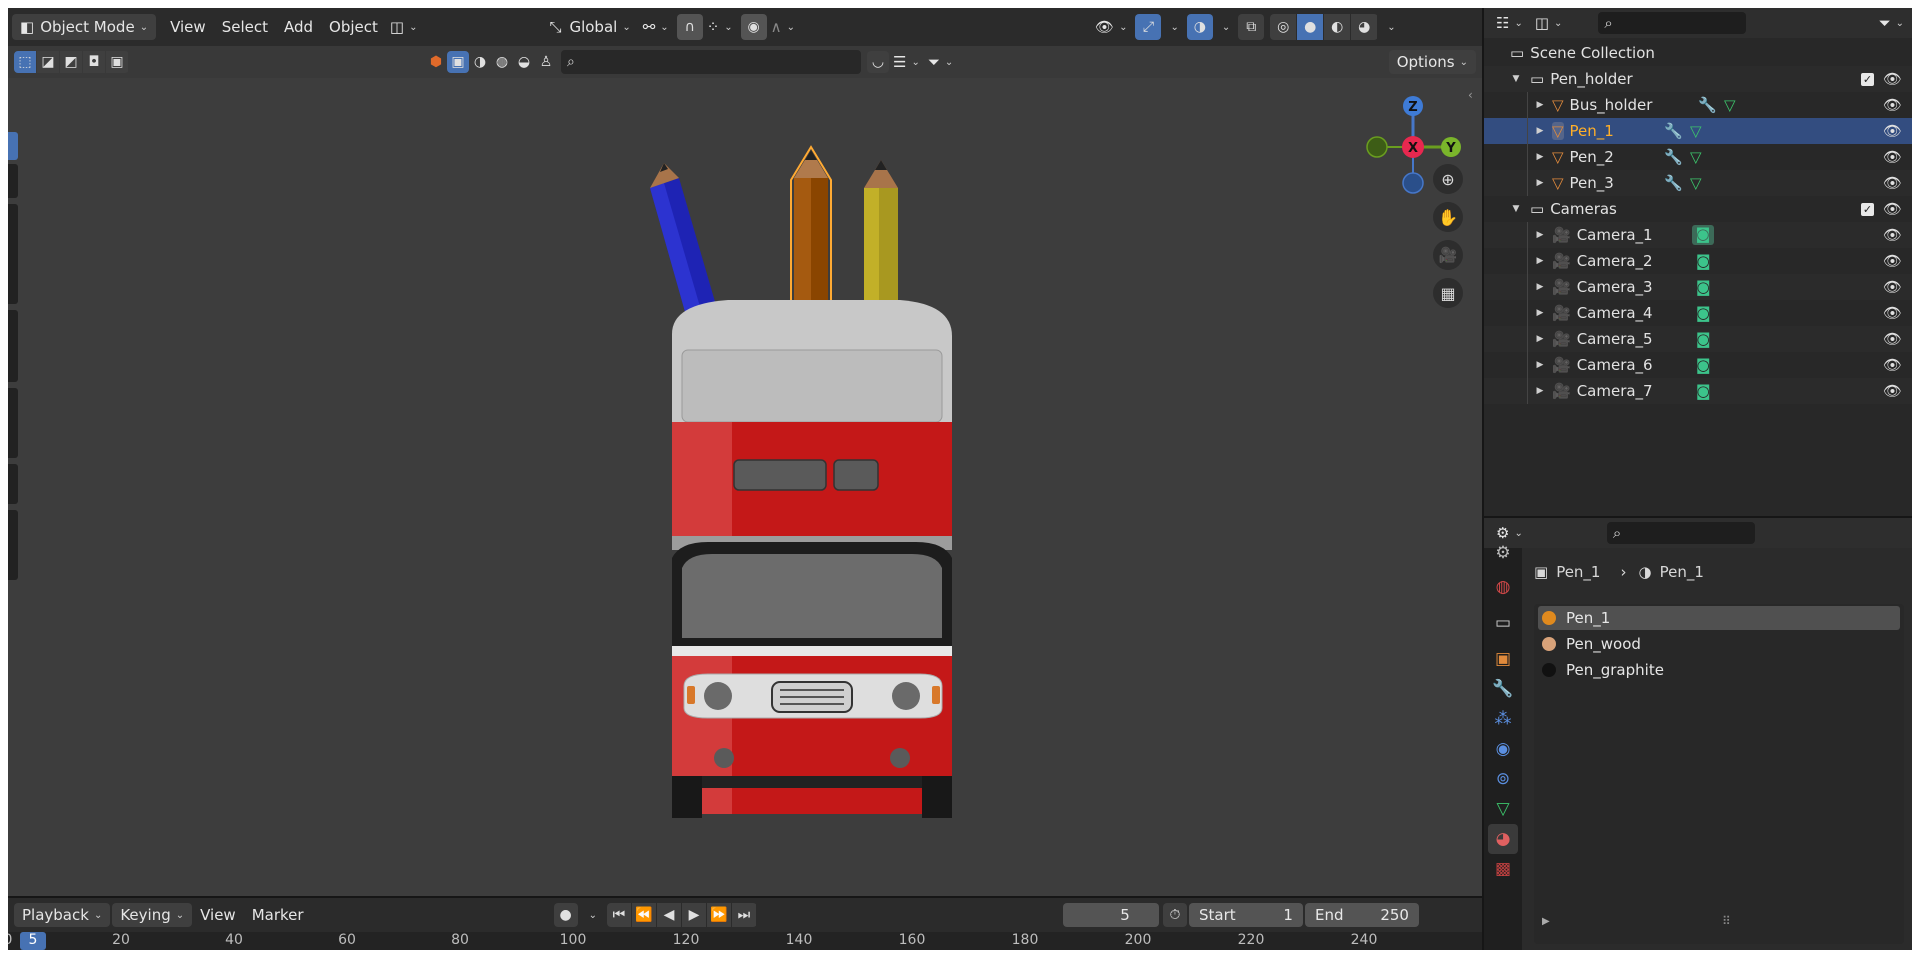  I want to click on world-tab-icon: ◍, so click(1503, 587).